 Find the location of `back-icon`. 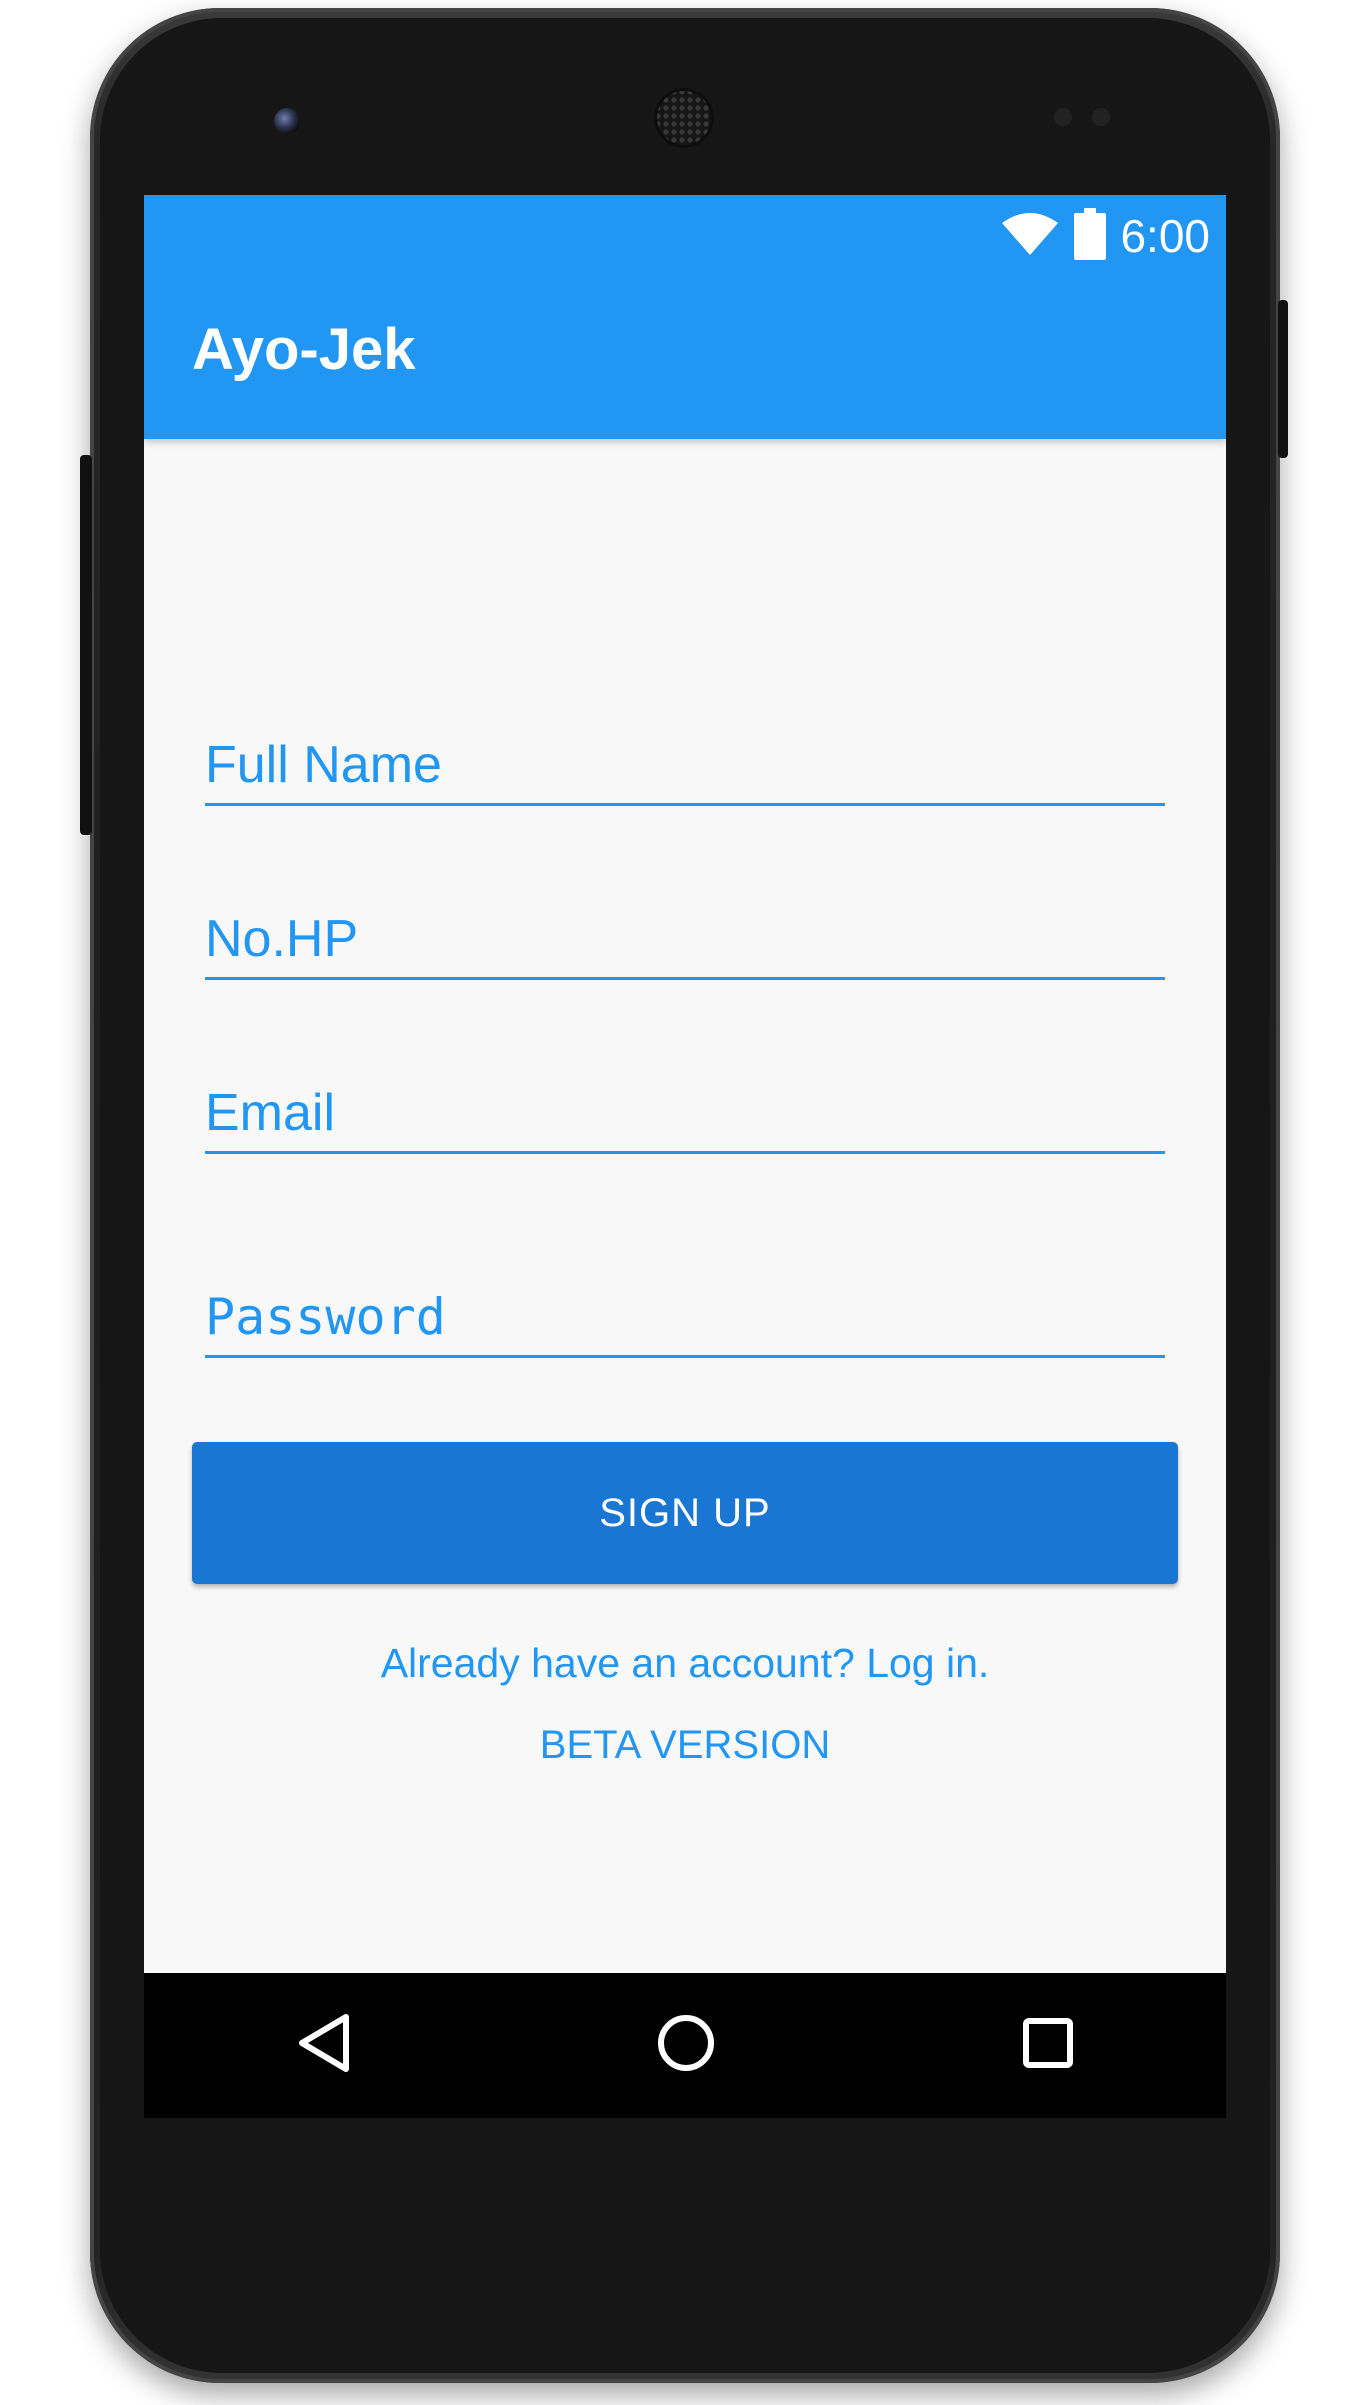

back-icon is located at coordinates (324, 2045).